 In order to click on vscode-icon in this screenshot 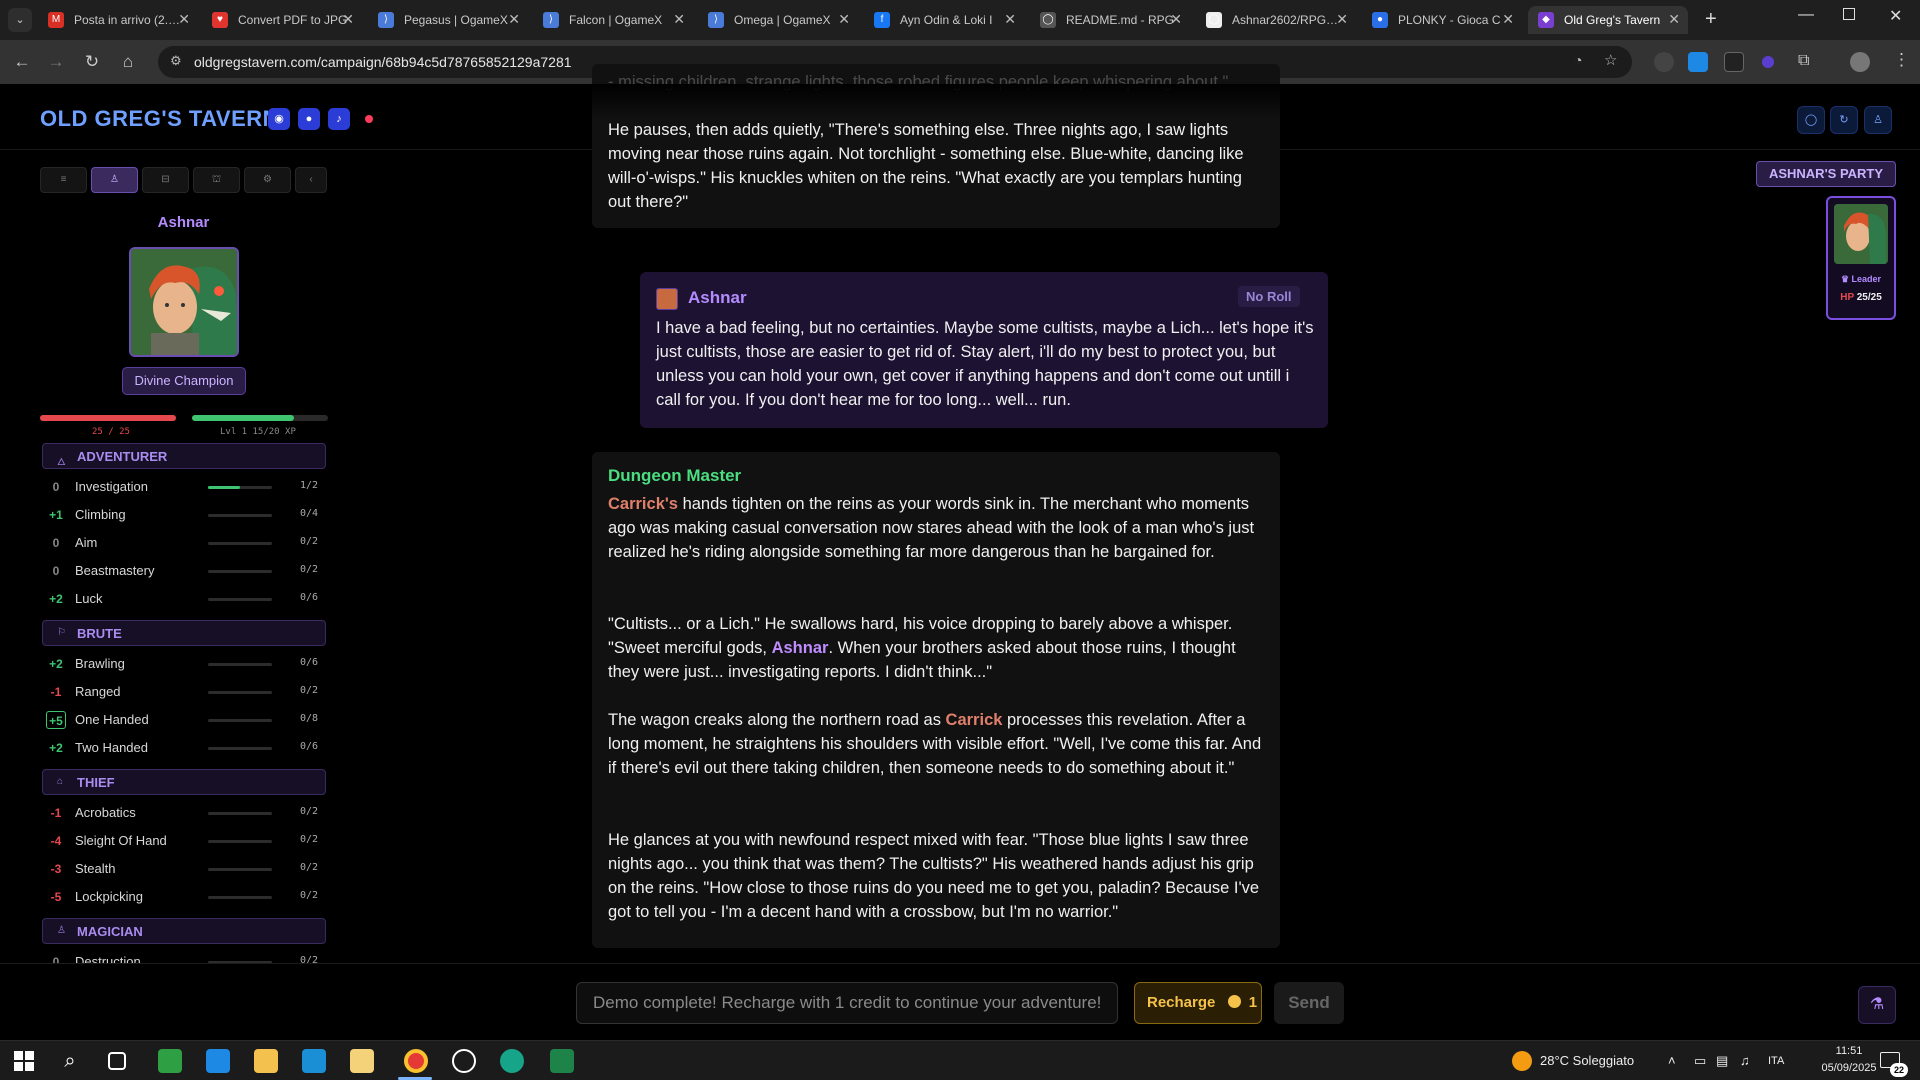, I will do `click(218, 1061)`.